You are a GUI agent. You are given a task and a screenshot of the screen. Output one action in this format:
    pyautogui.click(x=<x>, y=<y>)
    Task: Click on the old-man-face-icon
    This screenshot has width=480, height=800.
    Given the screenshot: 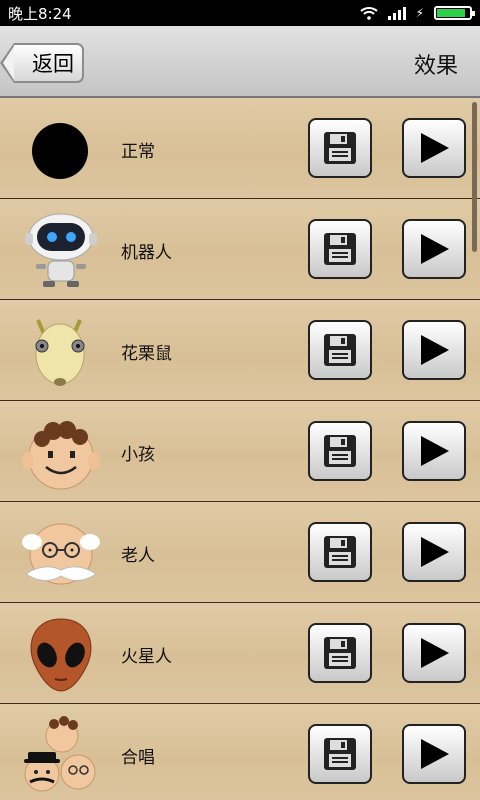 What is the action you would take?
    pyautogui.click(x=61, y=554)
    